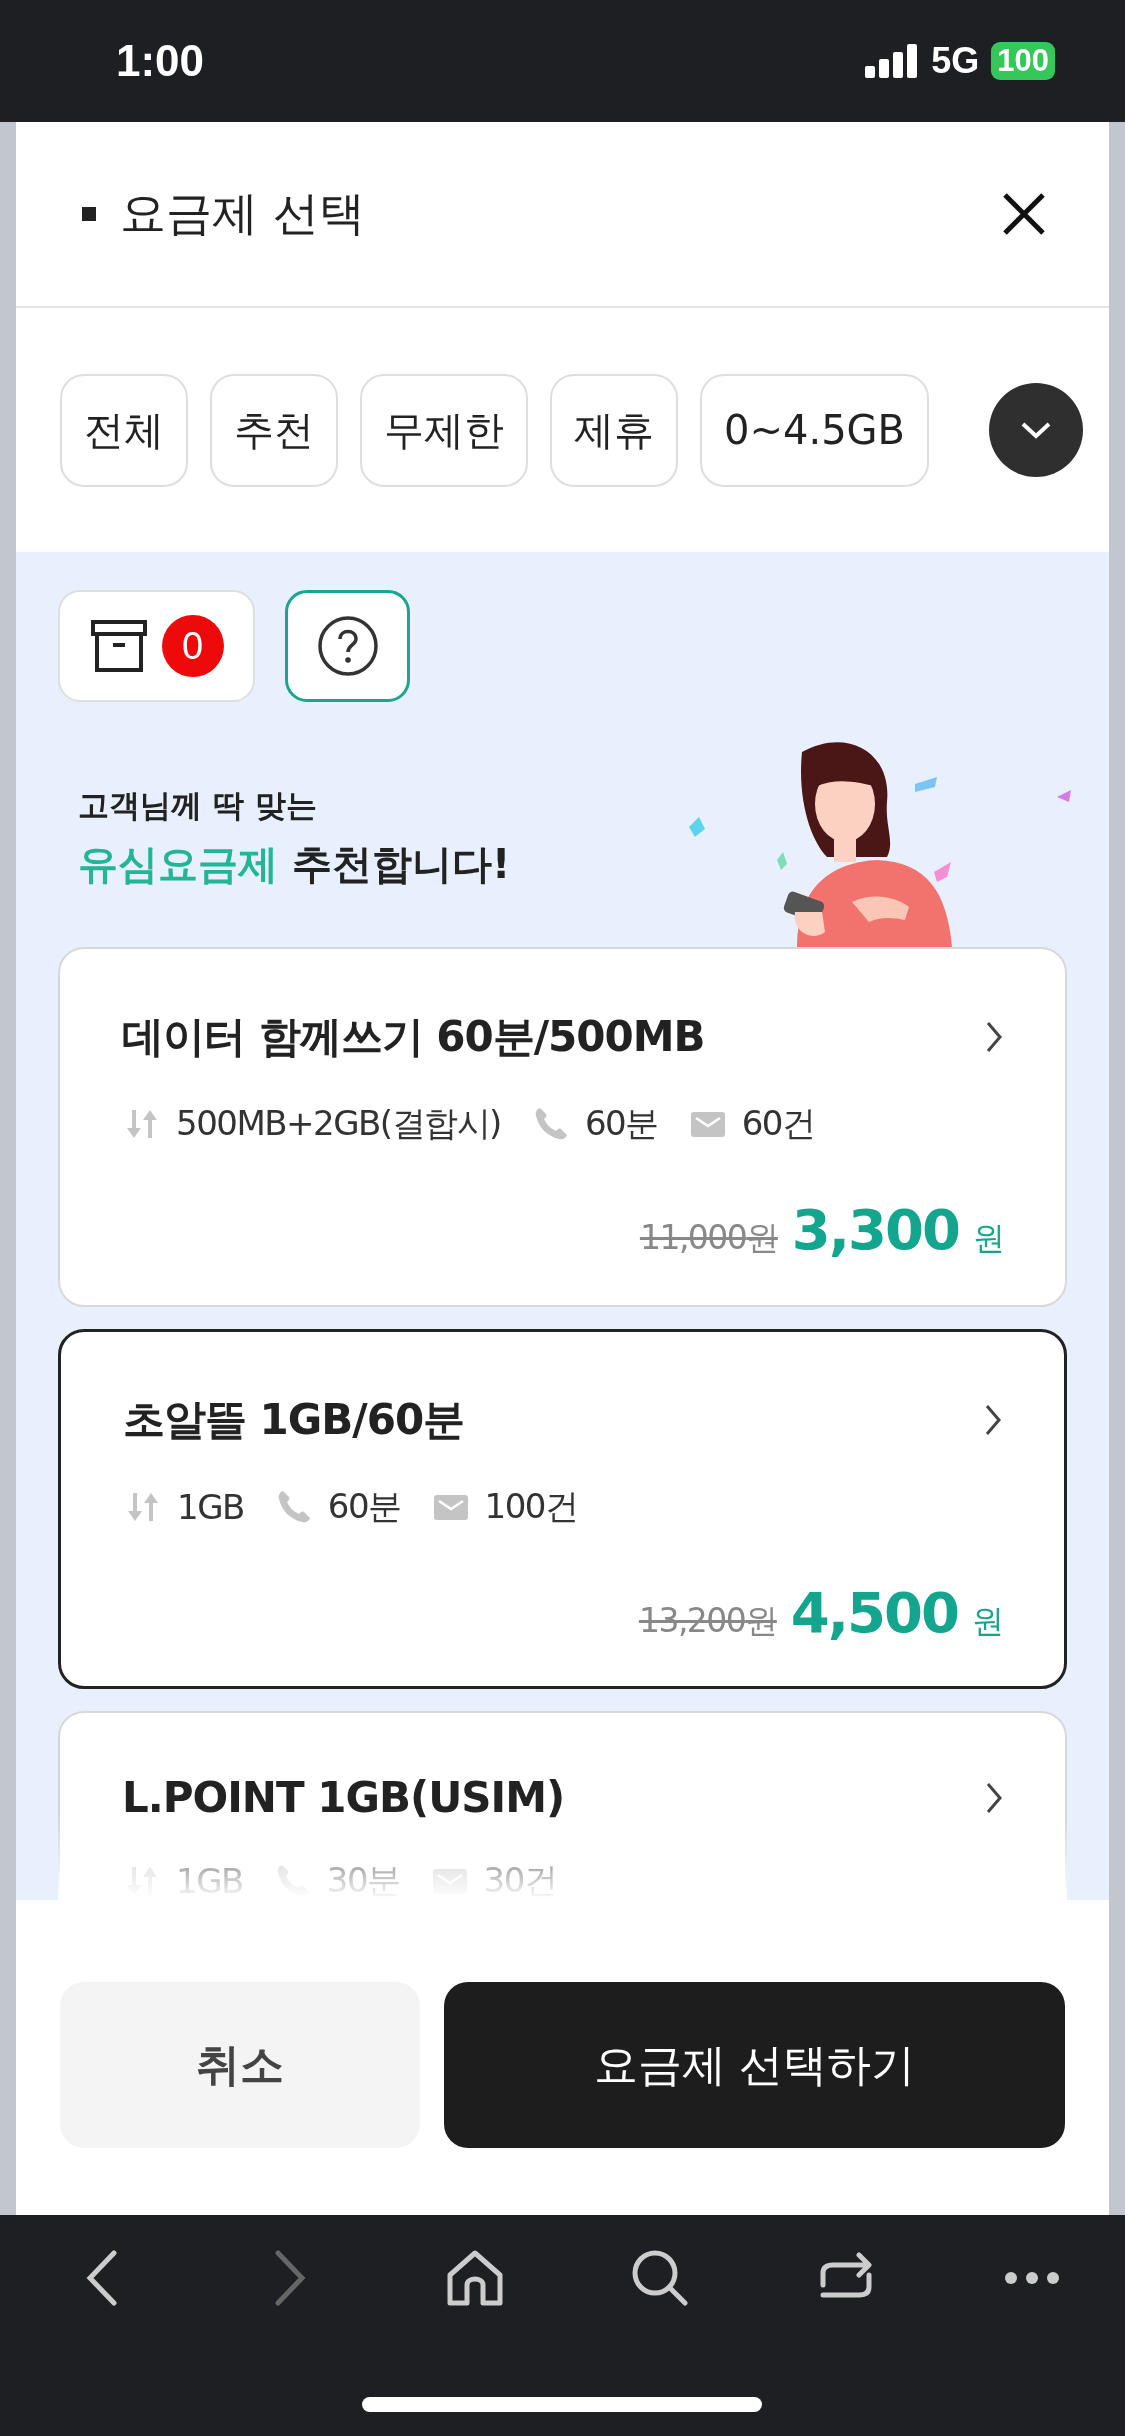  Describe the element at coordinates (89, 214) in the screenshot. I see `title-bullet` at that location.